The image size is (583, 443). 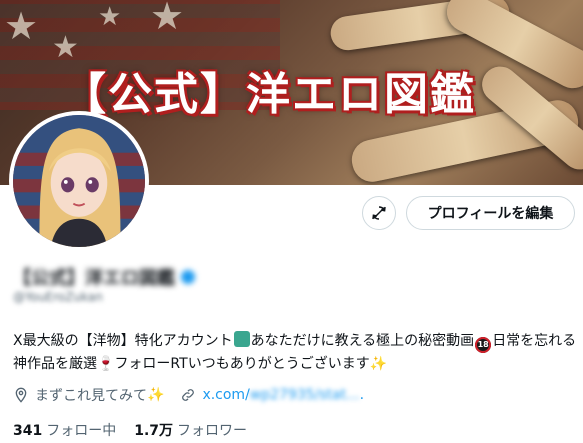 What do you see at coordinates (483, 345) in the screenshot?
I see `no-under-18-icon: 18` at bounding box center [483, 345].